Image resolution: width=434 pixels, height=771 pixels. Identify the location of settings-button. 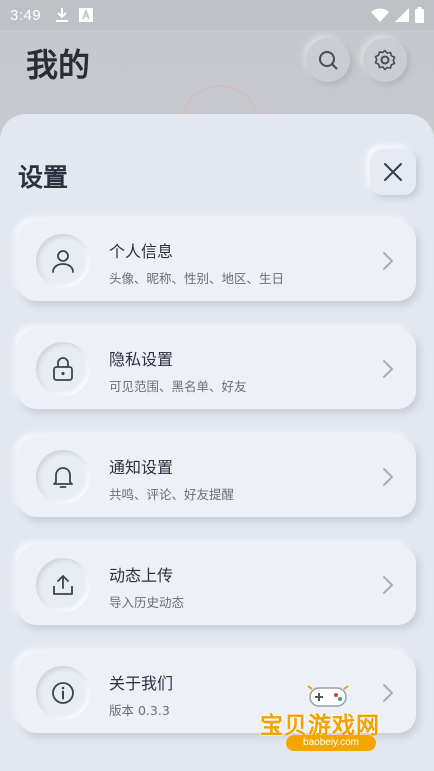
(385, 60).